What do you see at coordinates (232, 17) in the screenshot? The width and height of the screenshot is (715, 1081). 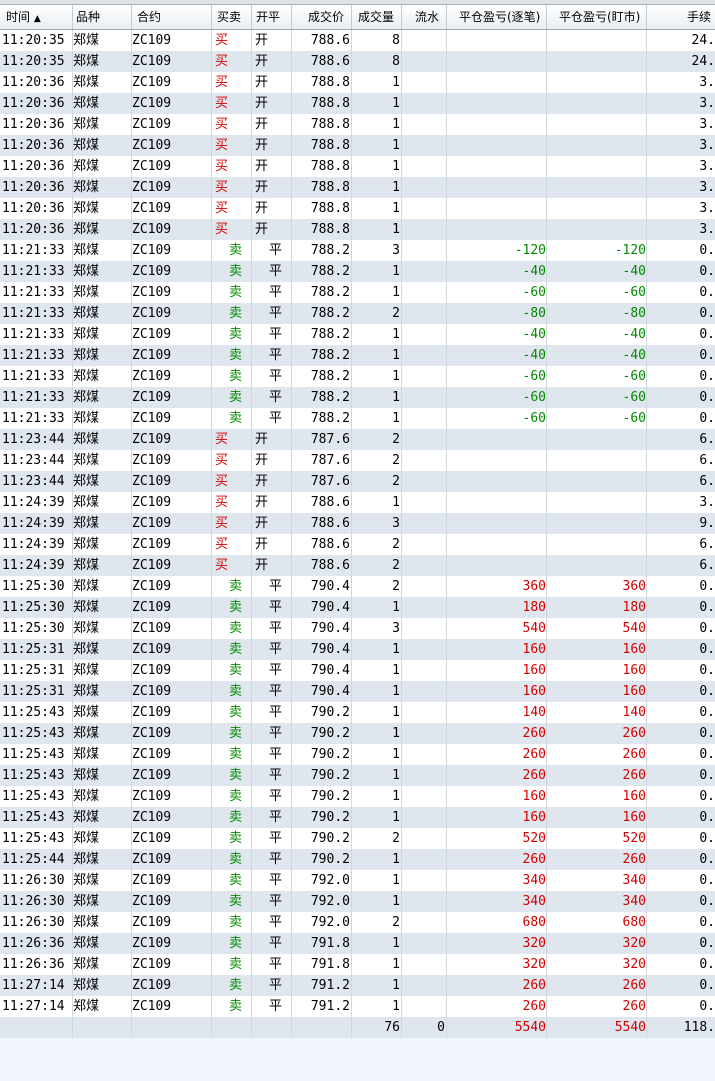 I see `column-header-side: 买卖` at bounding box center [232, 17].